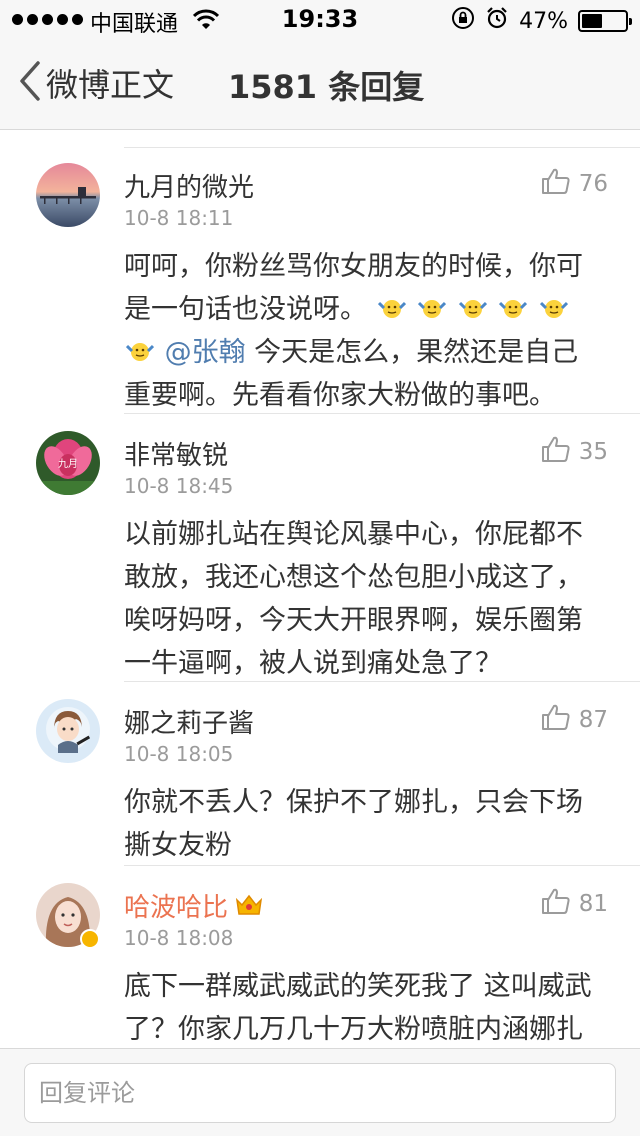 The height and width of the screenshot is (1136, 640). I want to click on like-button: 81, so click(574, 904).